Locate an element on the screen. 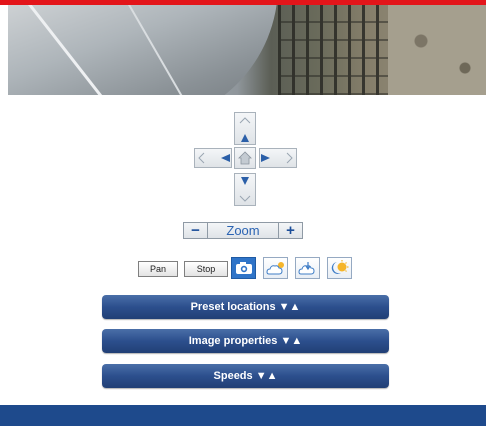 This screenshot has height=426, width=486. home-position-button is located at coordinates (245, 158).